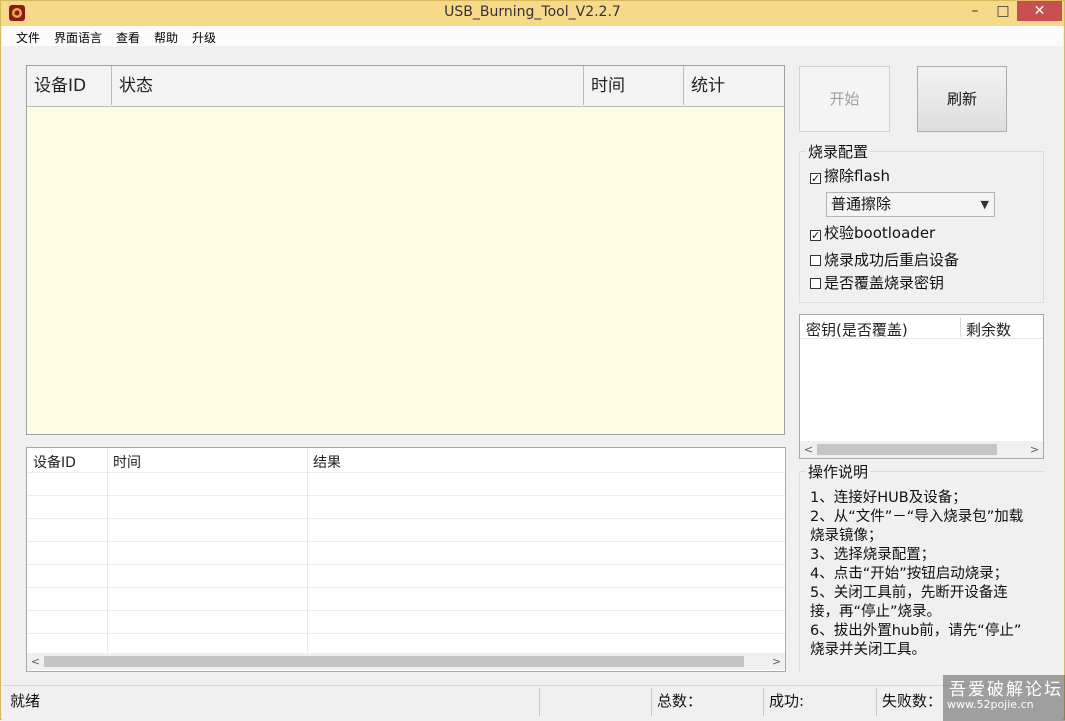  I want to click on menu-help: 帮助, so click(166, 37).